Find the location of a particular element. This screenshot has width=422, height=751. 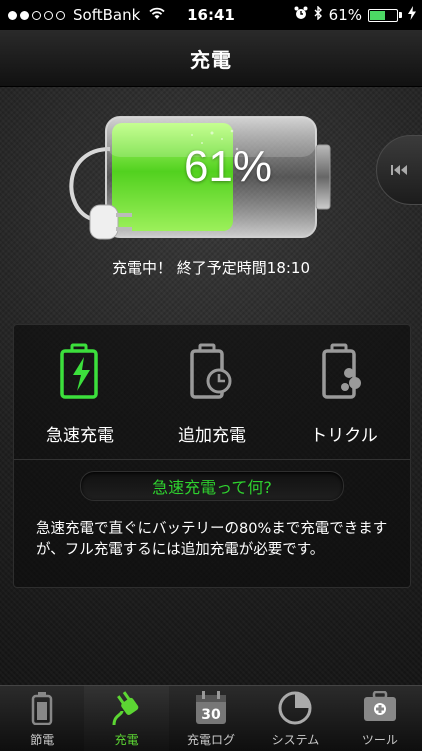

tab-label: システム is located at coordinates (295, 740).